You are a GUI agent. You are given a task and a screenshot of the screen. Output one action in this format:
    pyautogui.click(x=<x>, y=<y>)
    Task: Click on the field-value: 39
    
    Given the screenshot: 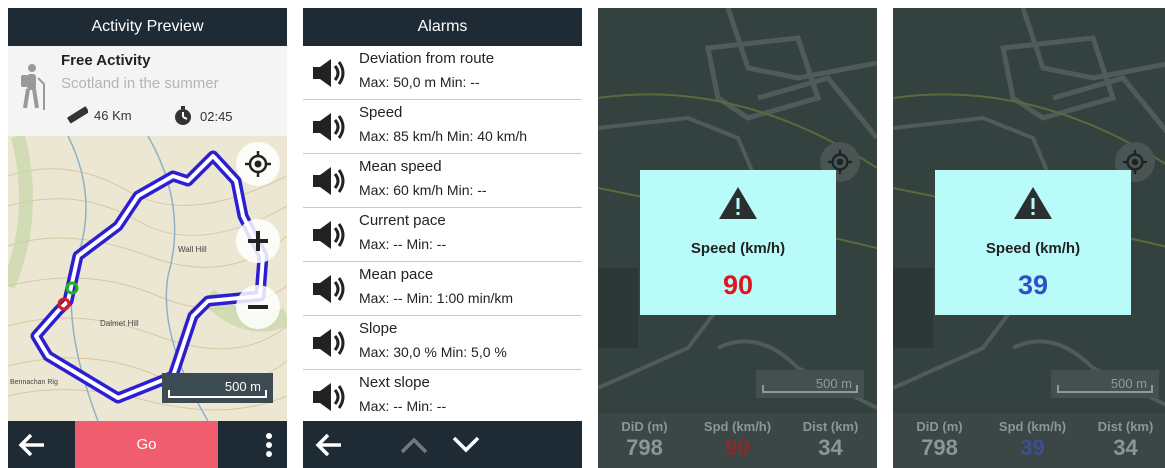 What is the action you would take?
    pyautogui.click(x=1032, y=447)
    